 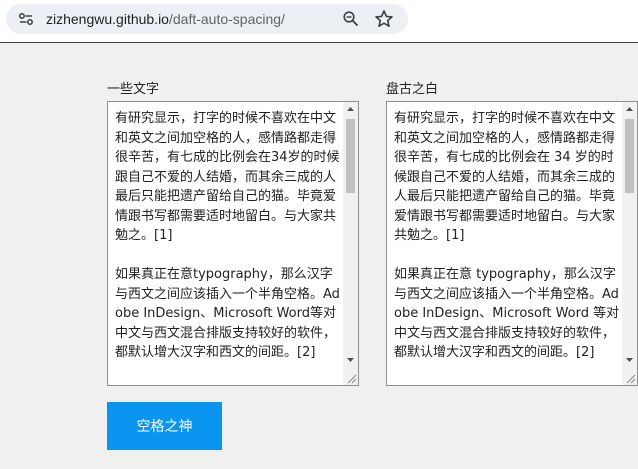 What do you see at coordinates (164, 426) in the screenshot?
I see `add-spacing-button: 空格之神` at bounding box center [164, 426].